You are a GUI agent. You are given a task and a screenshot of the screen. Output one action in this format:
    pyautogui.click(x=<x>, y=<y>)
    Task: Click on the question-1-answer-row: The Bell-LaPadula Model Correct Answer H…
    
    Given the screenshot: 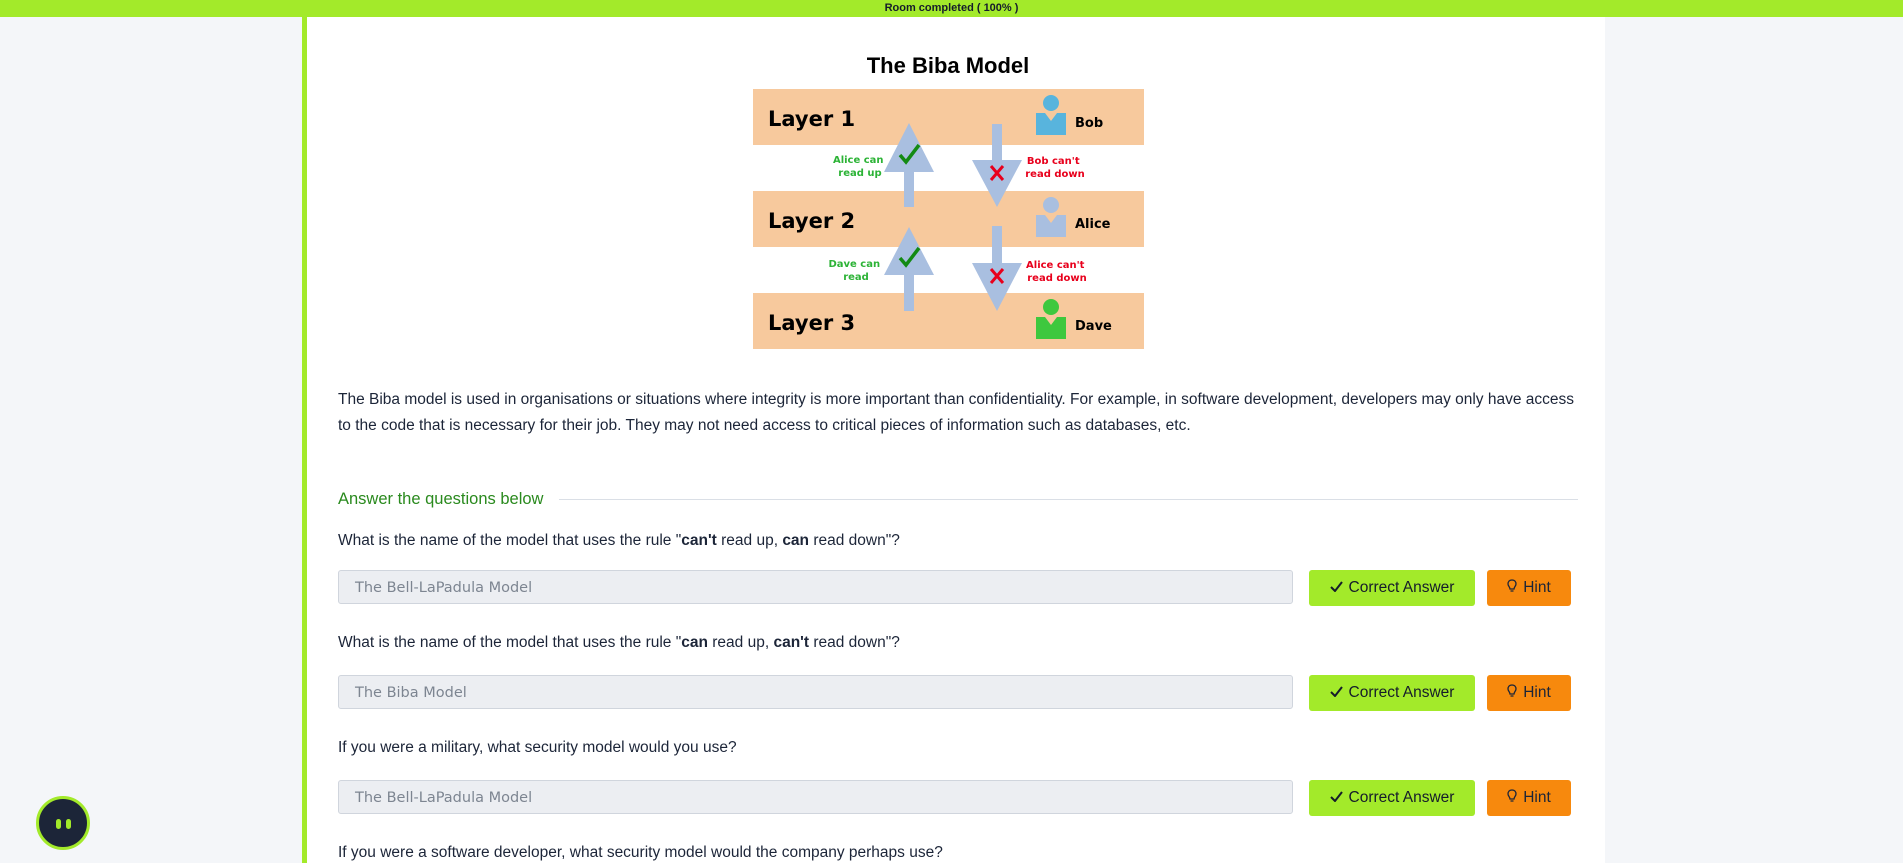 What is the action you would take?
    pyautogui.click(x=954, y=588)
    